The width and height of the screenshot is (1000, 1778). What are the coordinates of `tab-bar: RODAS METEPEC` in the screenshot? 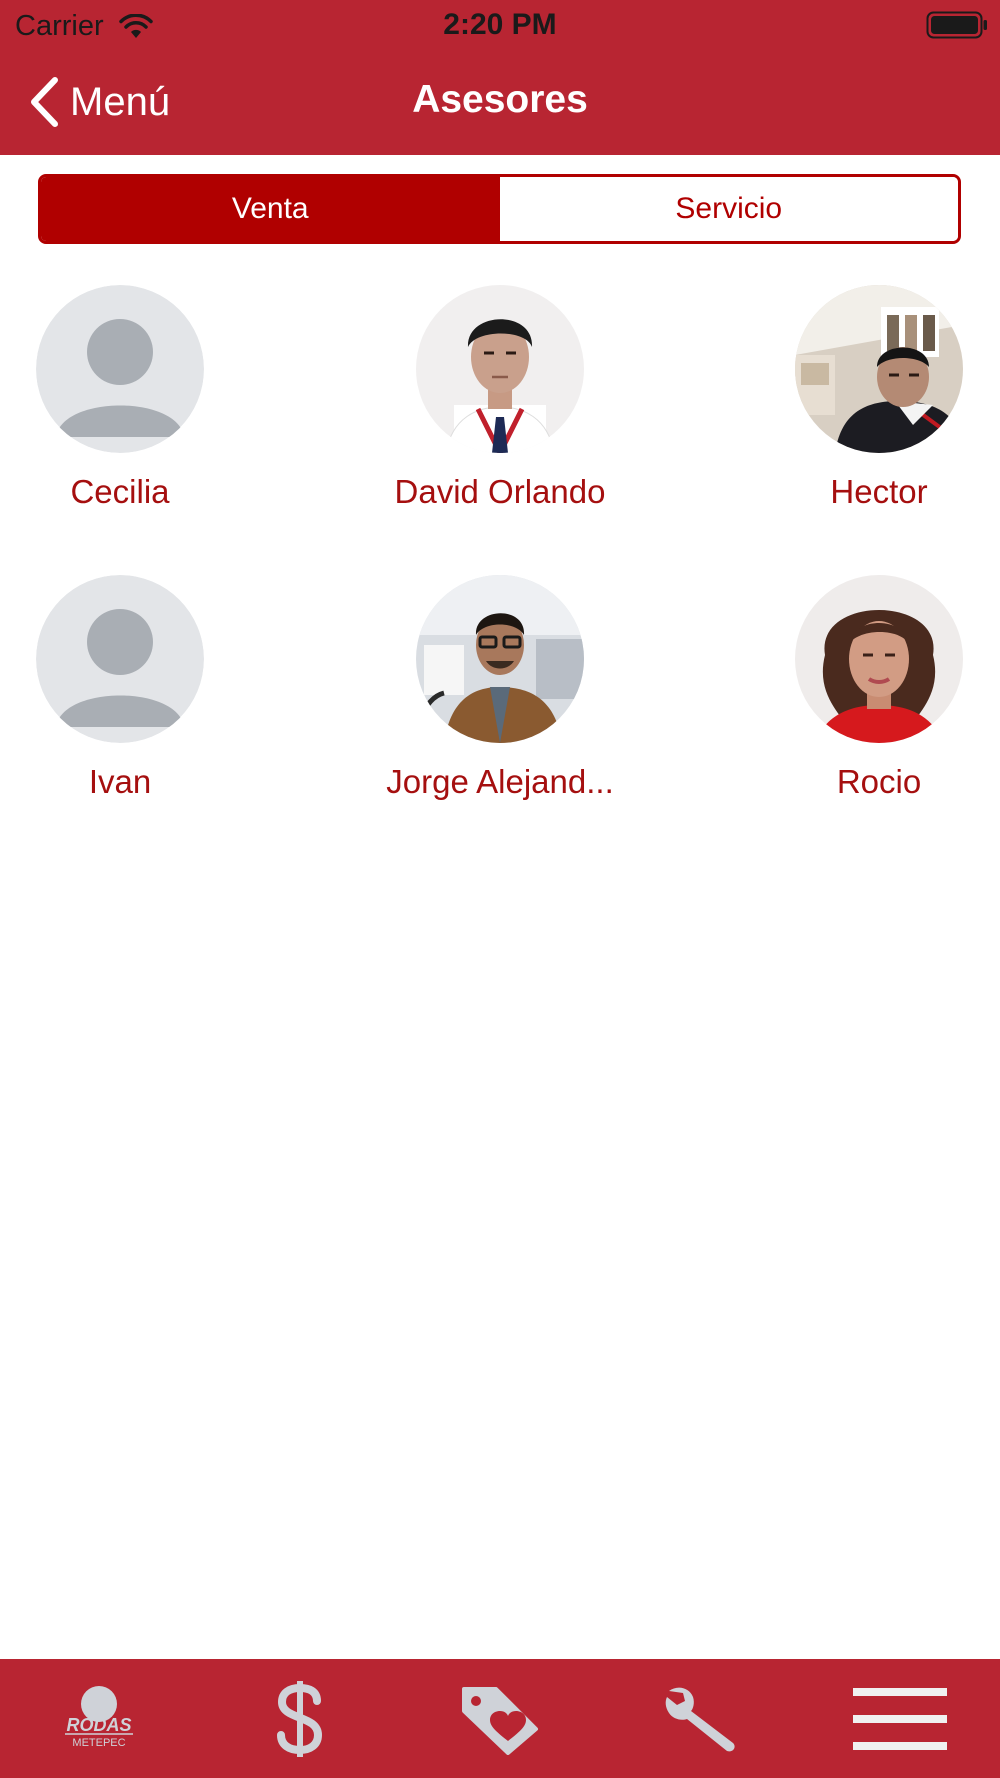 It's located at (500, 1718).